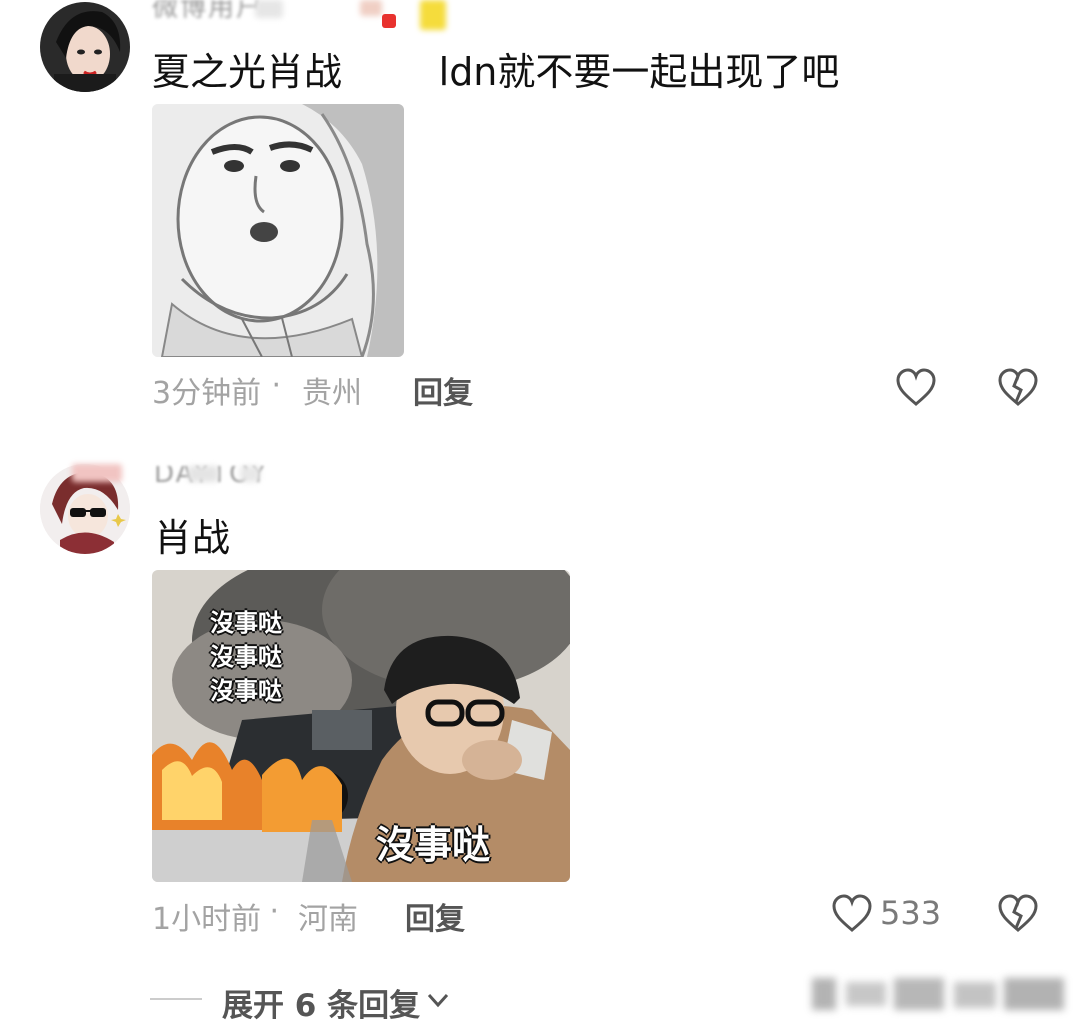 The height and width of the screenshot is (1026, 1080). Describe the element at coordinates (939, 994) in the screenshot. I see `watermark-blur` at that location.